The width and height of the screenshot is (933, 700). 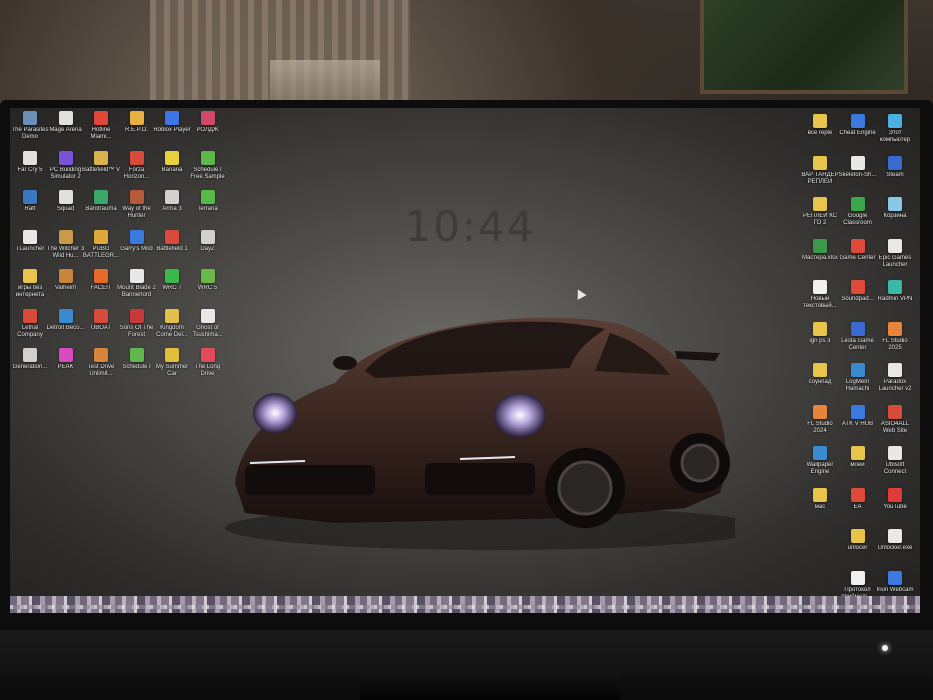 What do you see at coordinates (101, 201) in the screenshot?
I see `desktop-shortcut: Barotrauma` at bounding box center [101, 201].